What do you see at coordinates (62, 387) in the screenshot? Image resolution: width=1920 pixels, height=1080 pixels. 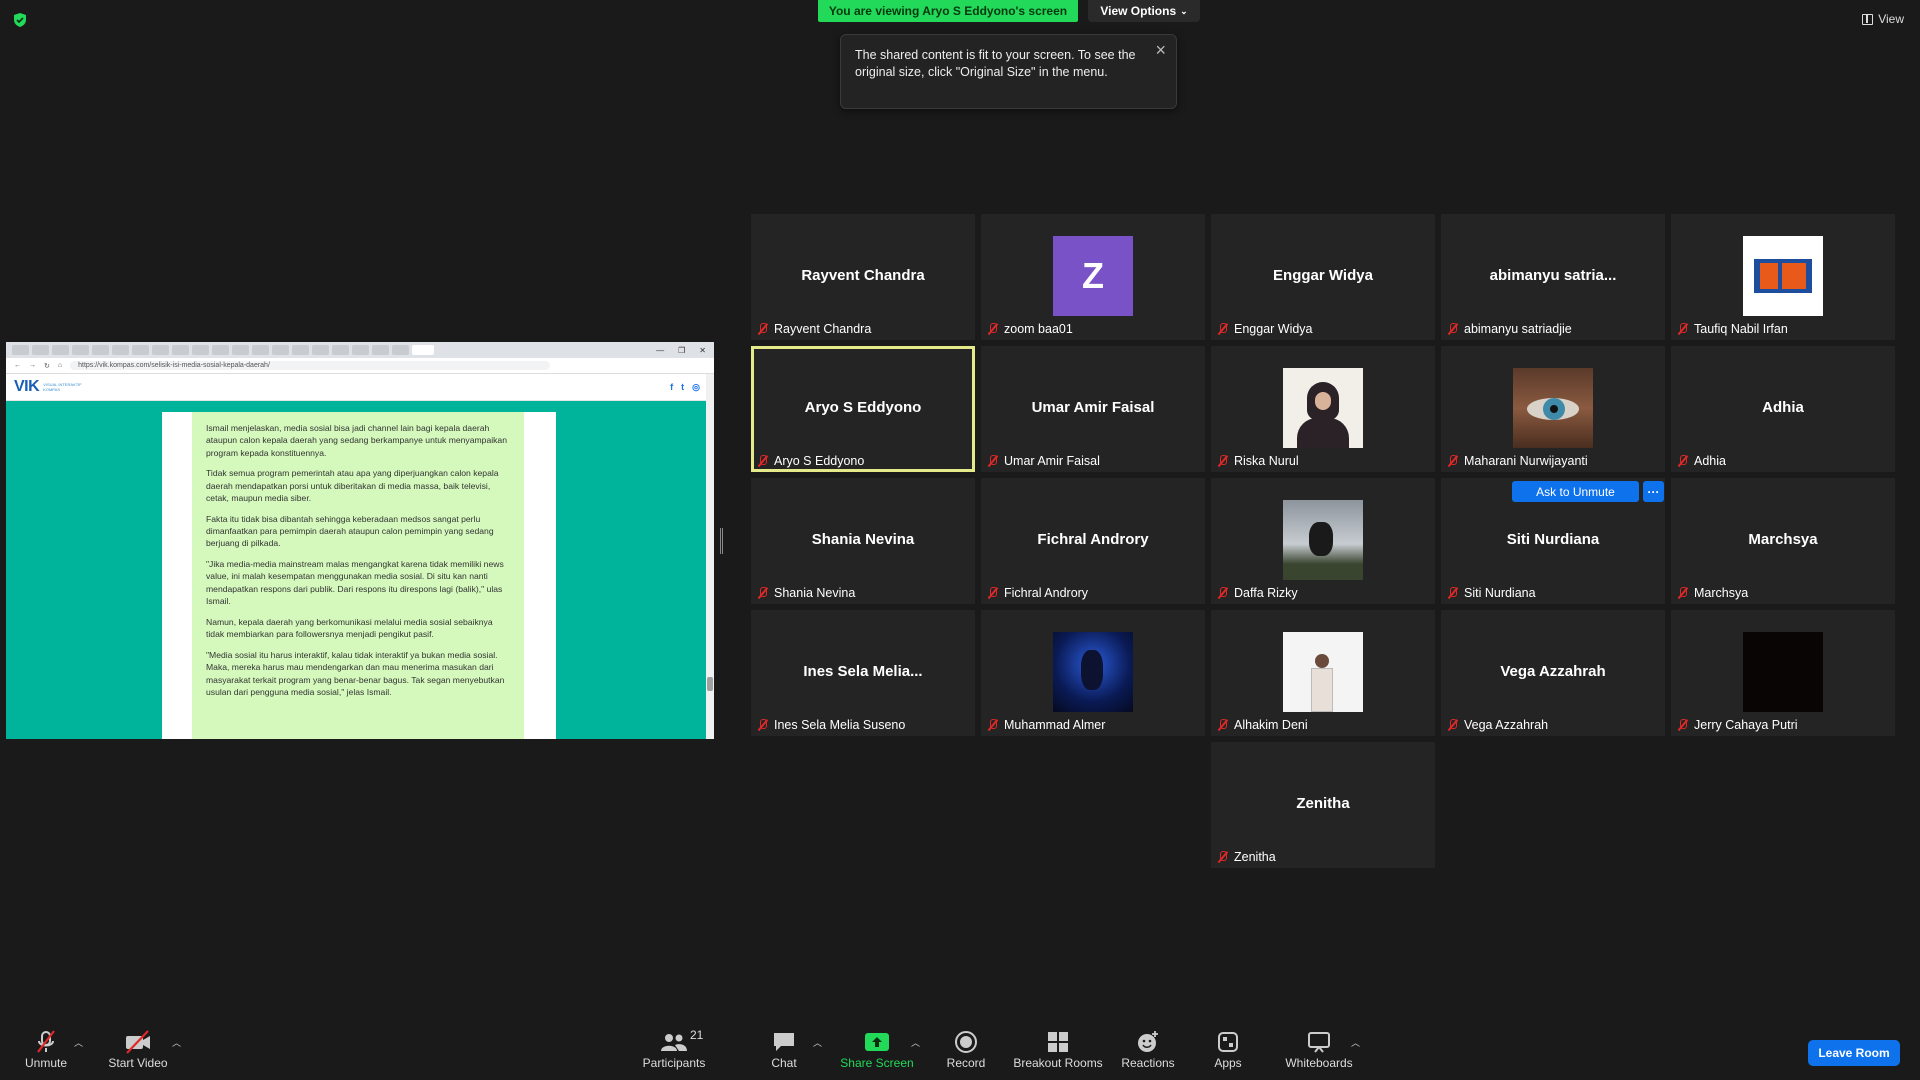 I see `site-logo-subtitle: VISUAL INTERAKTIF KOMPAS` at bounding box center [62, 387].